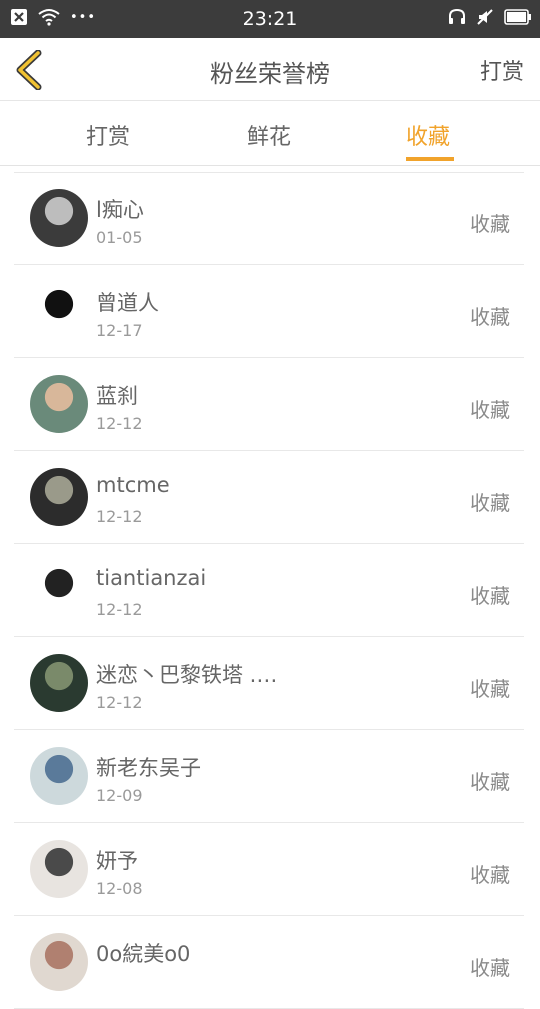  What do you see at coordinates (119, 795) in the screenshot?
I see `fan-date: 12-09` at bounding box center [119, 795].